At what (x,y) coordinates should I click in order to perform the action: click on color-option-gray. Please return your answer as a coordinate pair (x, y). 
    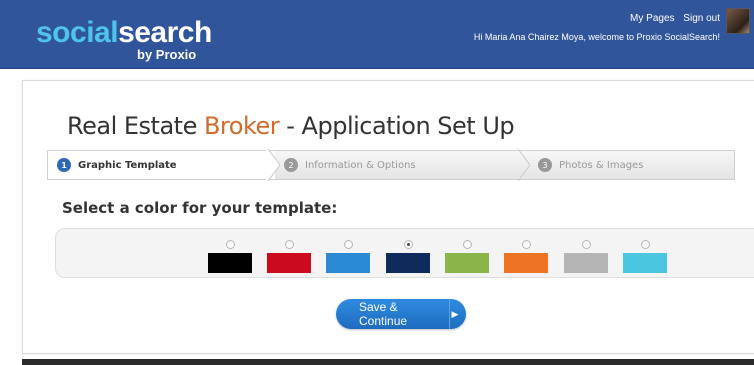
    Looking at the image, I should click on (586, 256).